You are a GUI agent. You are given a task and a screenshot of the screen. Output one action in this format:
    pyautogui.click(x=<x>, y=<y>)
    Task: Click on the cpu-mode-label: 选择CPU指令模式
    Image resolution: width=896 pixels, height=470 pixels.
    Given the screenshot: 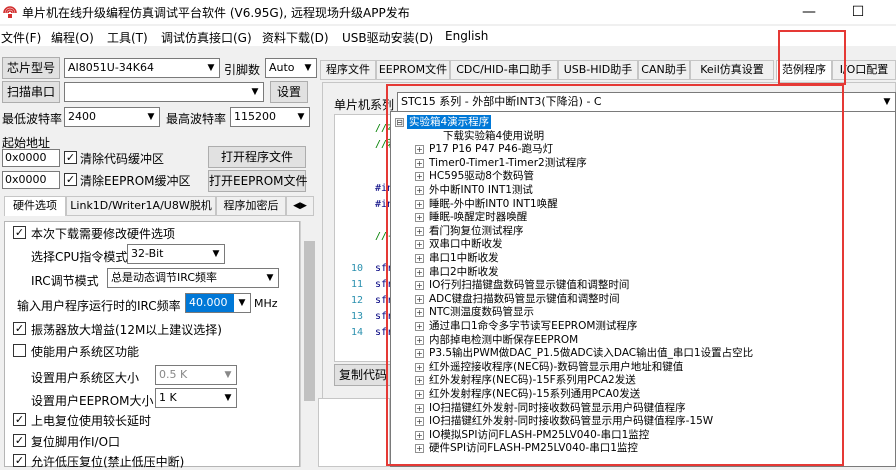 What is the action you would take?
    pyautogui.click(x=79, y=257)
    